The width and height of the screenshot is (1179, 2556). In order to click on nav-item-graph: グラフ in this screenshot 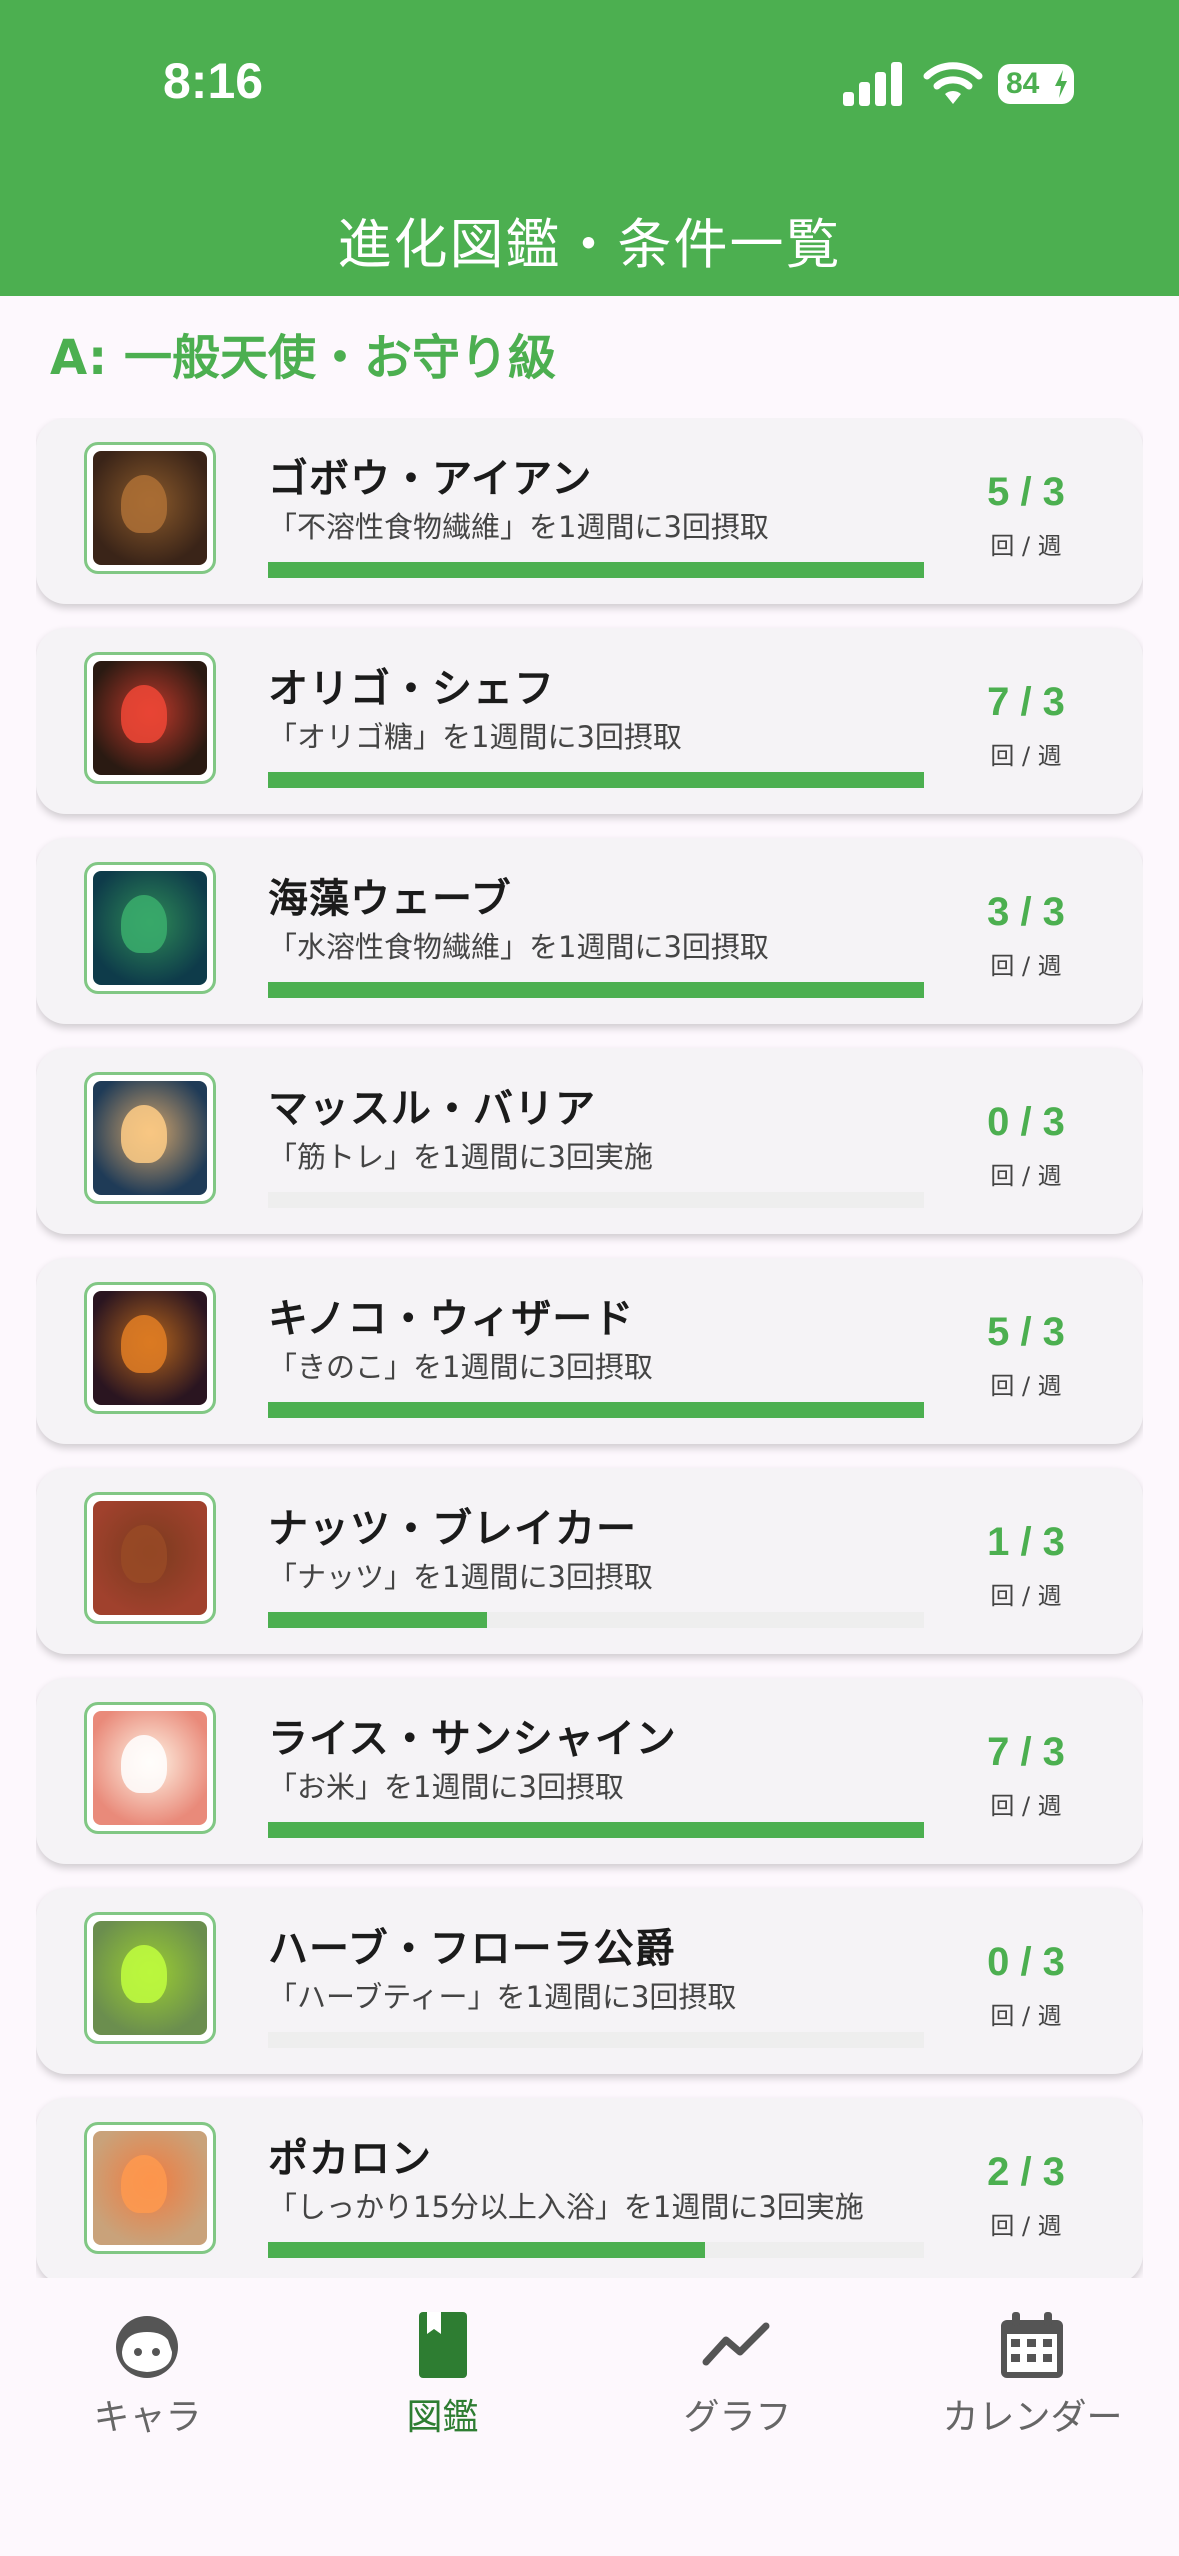, I will do `click(737, 2380)`.